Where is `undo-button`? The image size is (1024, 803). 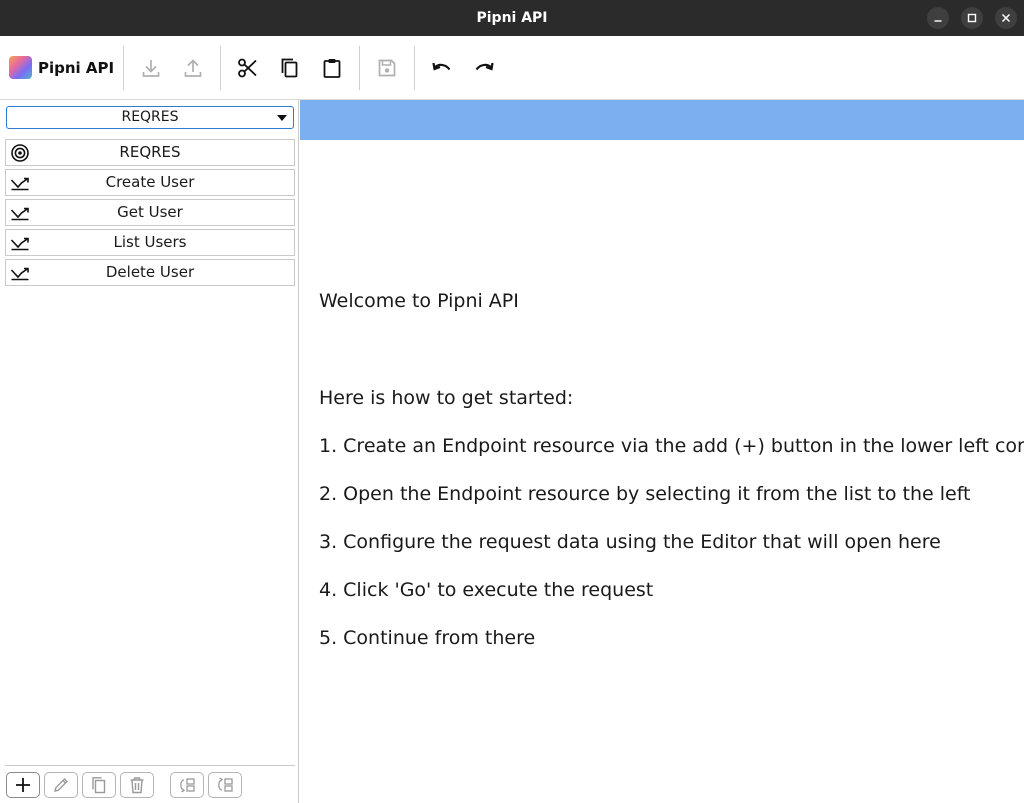
undo-button is located at coordinates (442, 68).